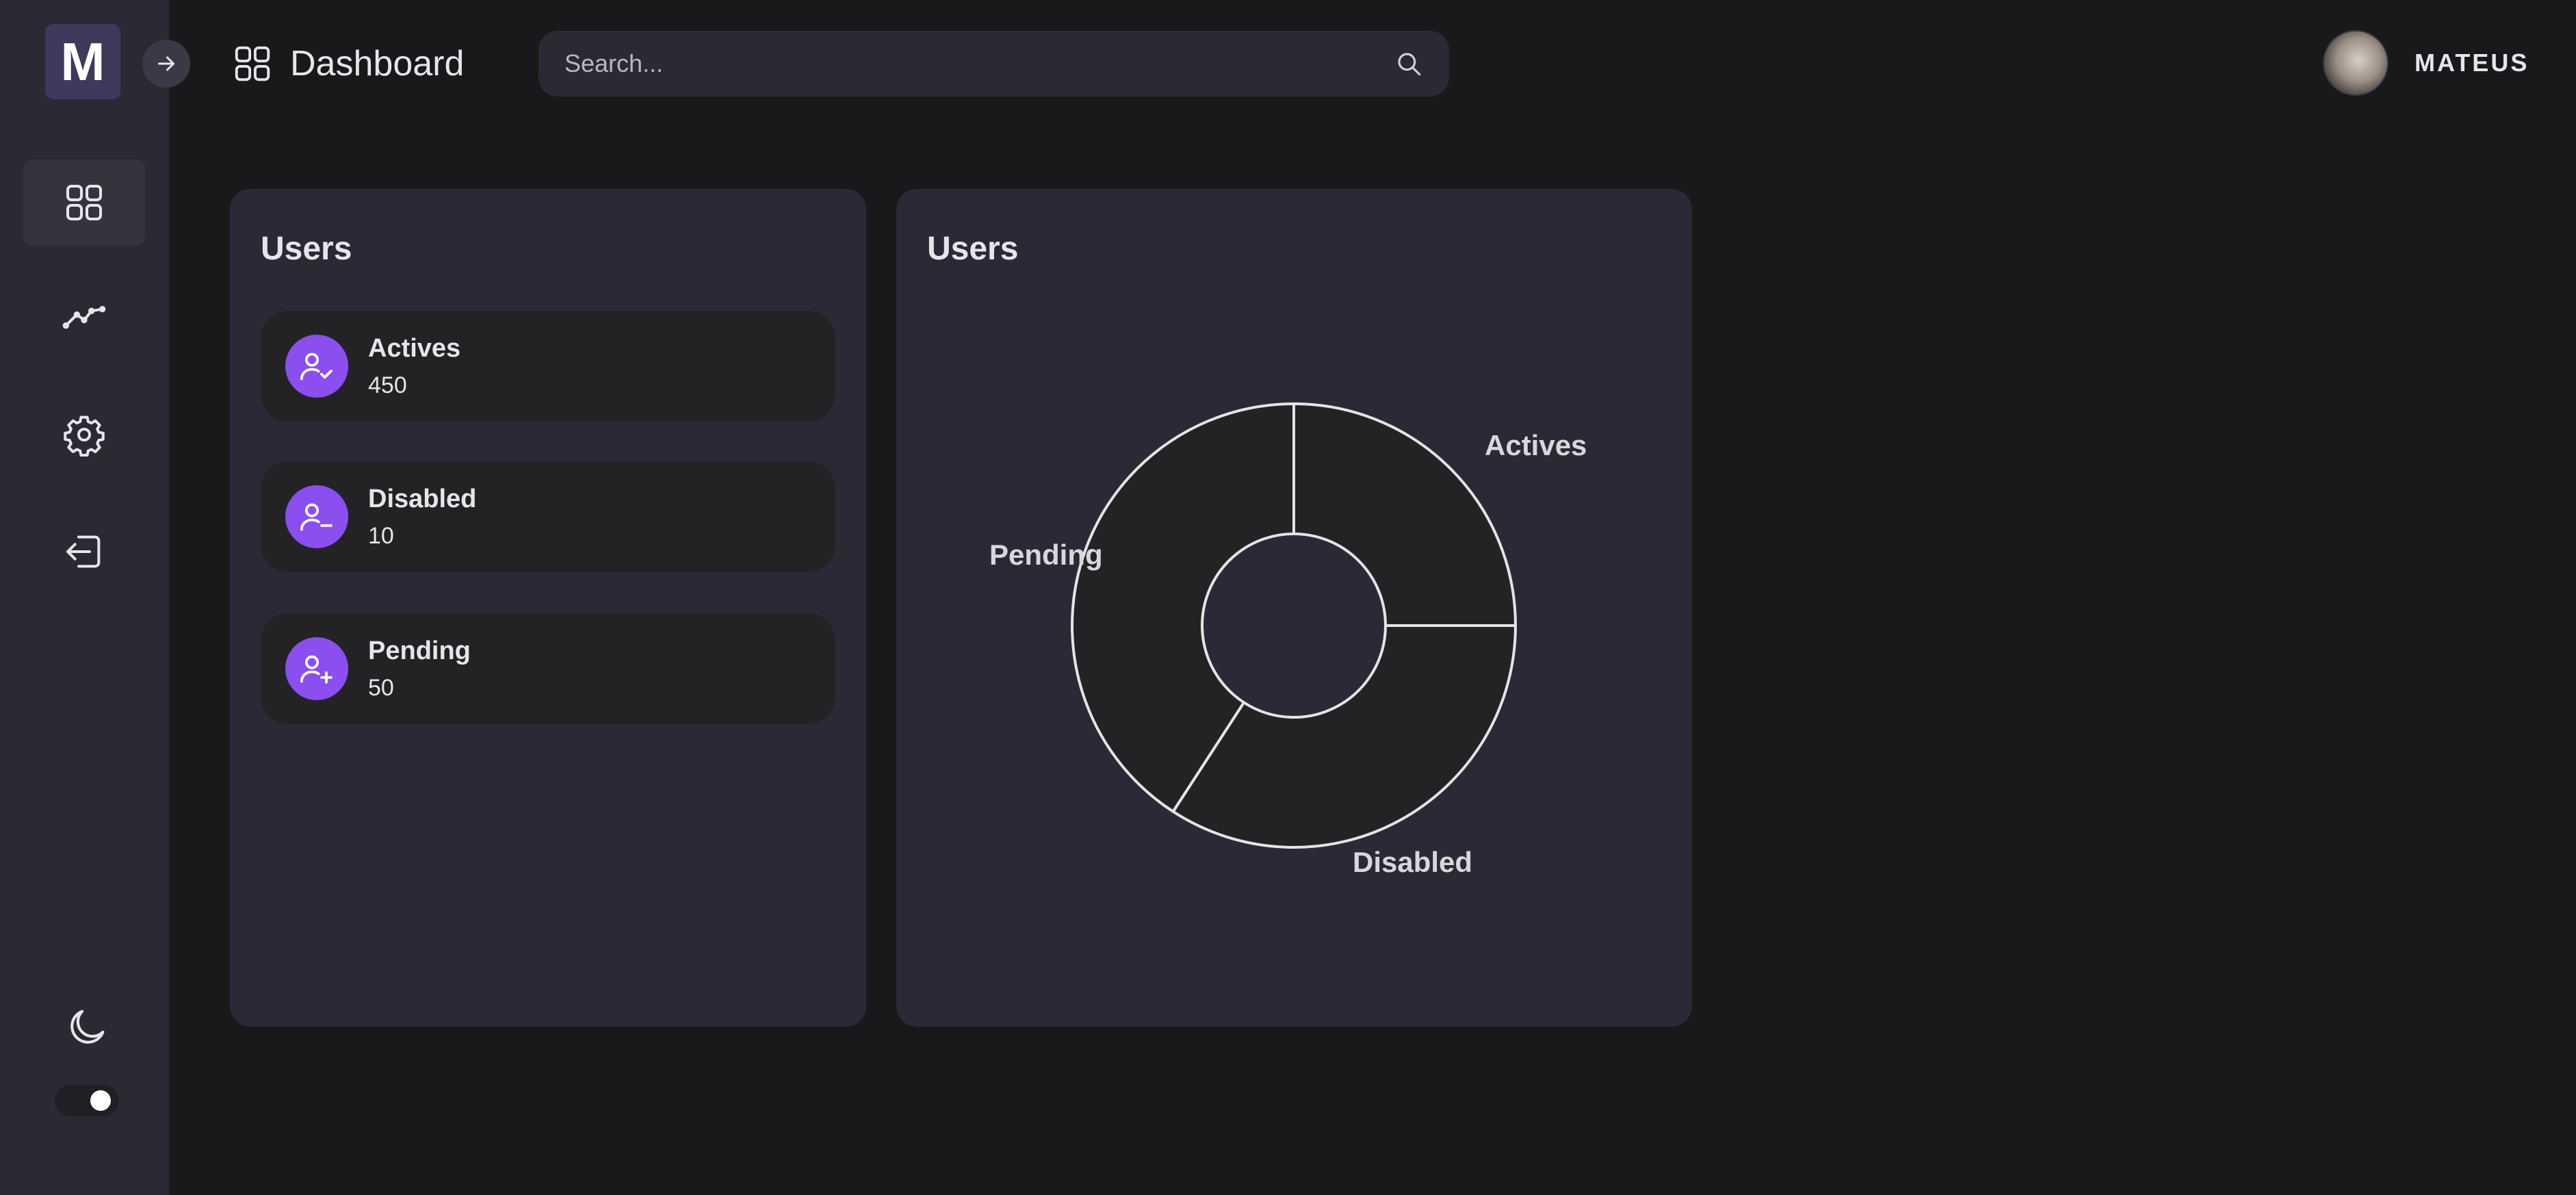 The width and height of the screenshot is (2576, 1195). Describe the element at coordinates (1344, 736) in the screenshot. I see `donut-slice-disabled` at that location.